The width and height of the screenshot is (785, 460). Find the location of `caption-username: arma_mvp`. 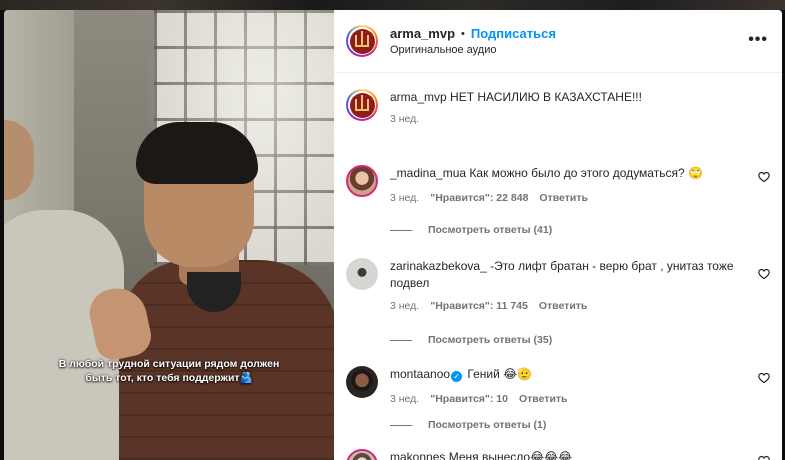

caption-username: arma_mvp is located at coordinates (418, 97).